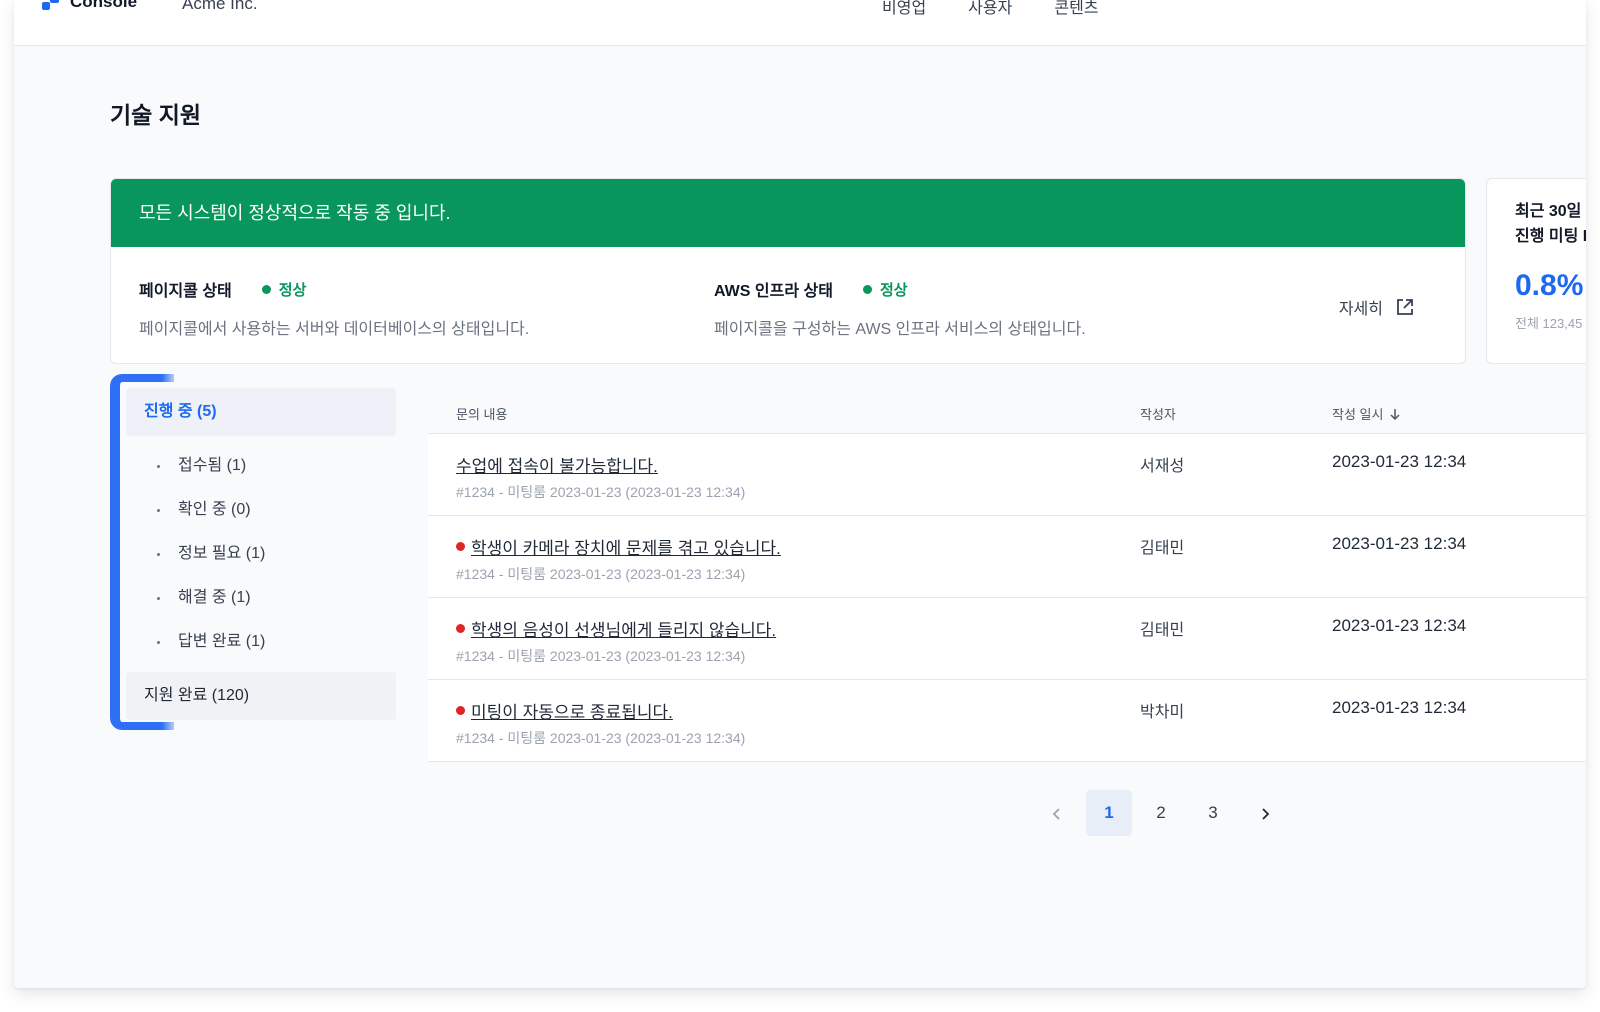 The height and width of the screenshot is (1012, 1600). Describe the element at coordinates (334, 329) in the screenshot. I see `pagecall-status-desc: 페이지콜에서 사용하는 서버와 데이터베이스의 상태입니다.` at that location.